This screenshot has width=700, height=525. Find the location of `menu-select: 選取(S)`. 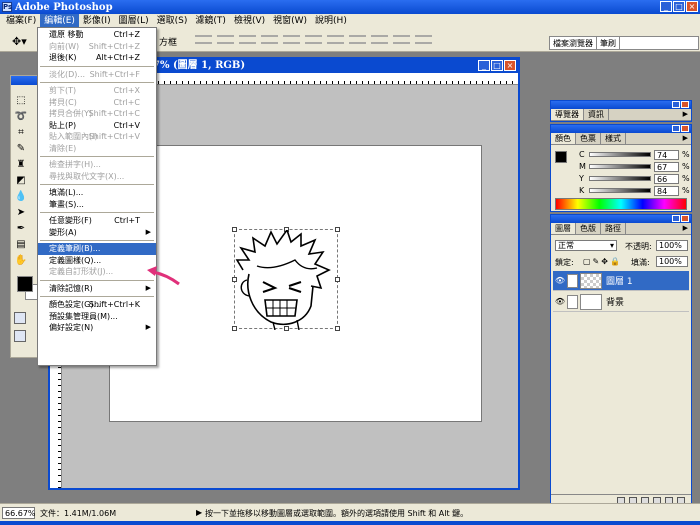

menu-select: 選取(S) is located at coordinates (172, 21).